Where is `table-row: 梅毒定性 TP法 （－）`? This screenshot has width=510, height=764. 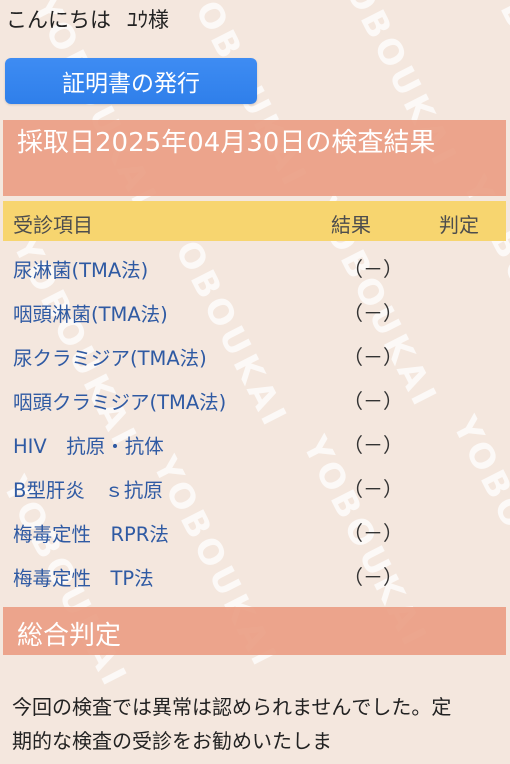 table-row: 梅毒定性 TP法 （－） is located at coordinates (254, 575).